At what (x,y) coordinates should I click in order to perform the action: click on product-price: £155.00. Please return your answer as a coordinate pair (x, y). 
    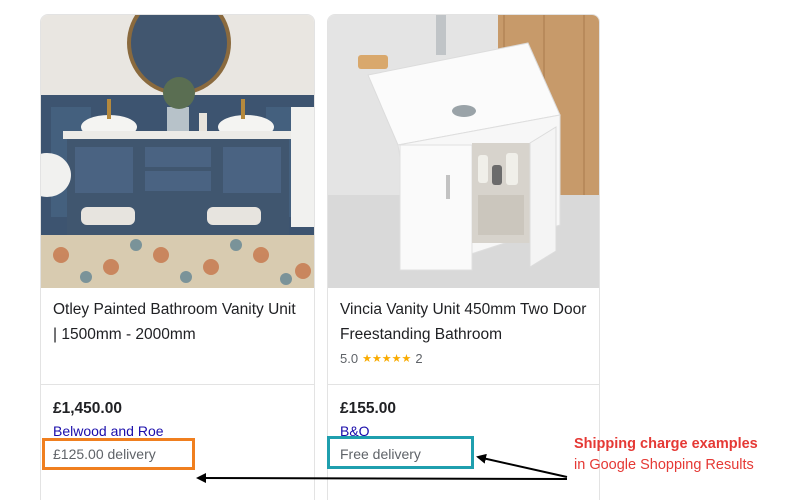
    Looking at the image, I should click on (368, 408).